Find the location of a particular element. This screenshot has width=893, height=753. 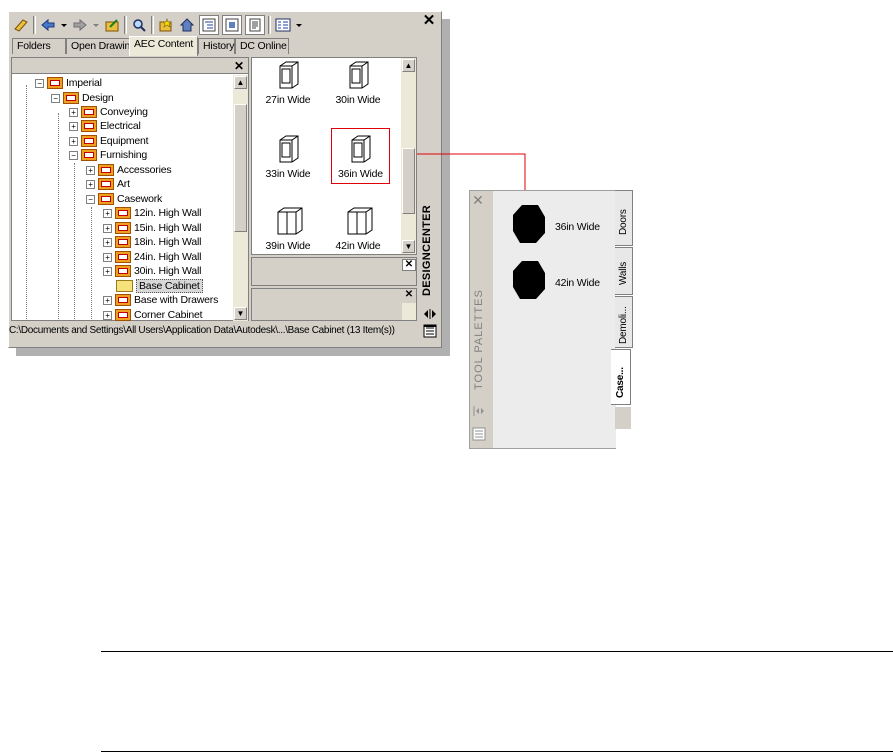

tree-node: − Casework is located at coordinates (124, 199).